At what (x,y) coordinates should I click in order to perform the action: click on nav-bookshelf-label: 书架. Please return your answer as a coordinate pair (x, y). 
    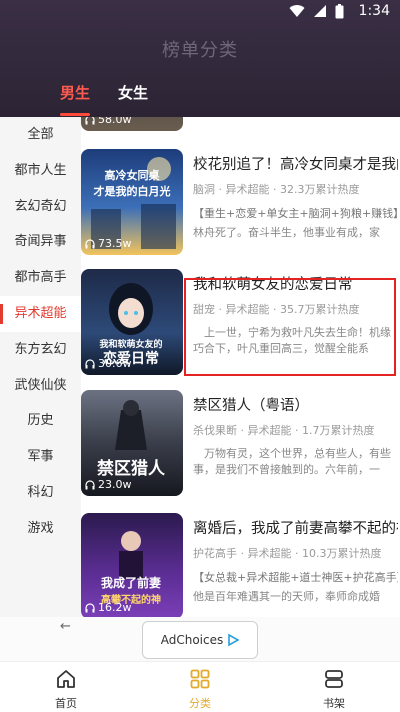
    Looking at the image, I should click on (334, 703).